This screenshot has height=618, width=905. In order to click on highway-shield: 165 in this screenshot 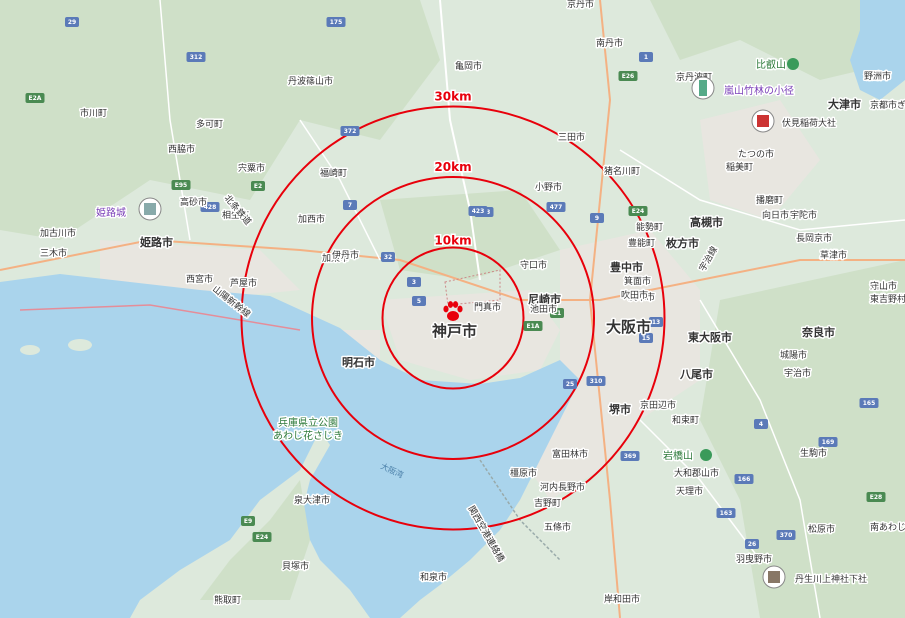, I will do `click(869, 403)`.